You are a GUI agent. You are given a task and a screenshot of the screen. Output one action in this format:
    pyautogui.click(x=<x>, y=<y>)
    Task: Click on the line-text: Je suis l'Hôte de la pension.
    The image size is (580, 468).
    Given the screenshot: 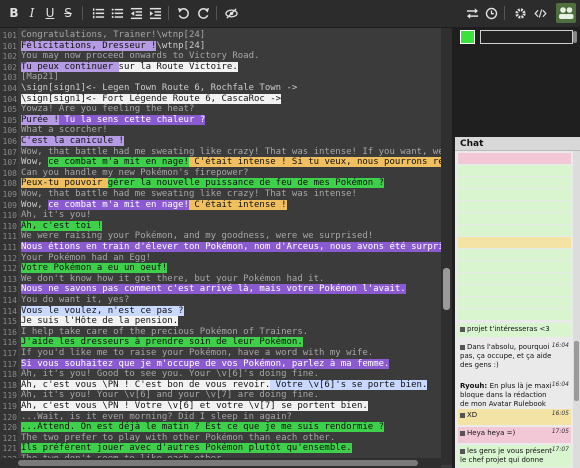 What is the action you would take?
    pyautogui.click(x=100, y=321)
    